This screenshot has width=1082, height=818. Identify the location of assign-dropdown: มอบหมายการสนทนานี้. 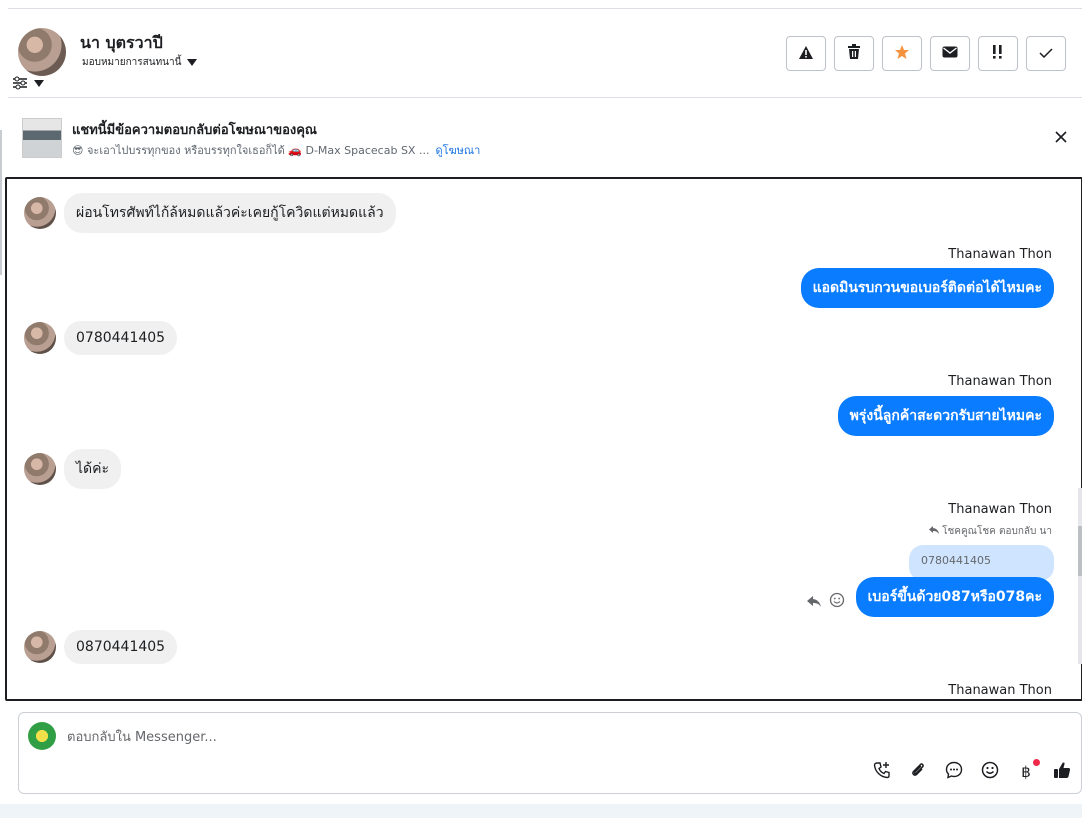
(140, 62).